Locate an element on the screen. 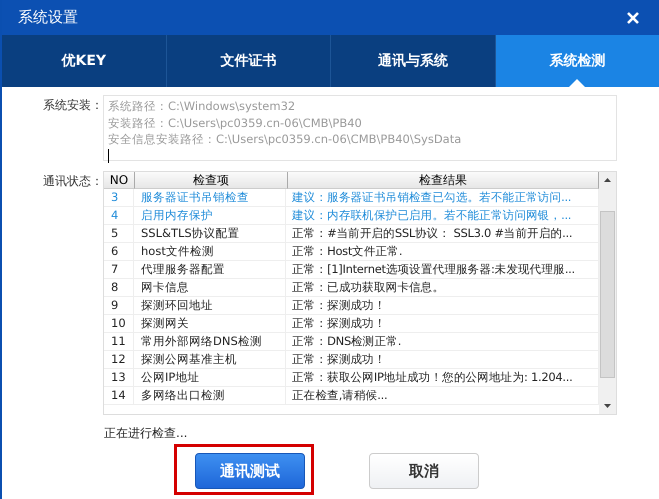 This screenshot has height=499, width=659. table-cell: 代理服务器配置 is located at coordinates (210, 269).